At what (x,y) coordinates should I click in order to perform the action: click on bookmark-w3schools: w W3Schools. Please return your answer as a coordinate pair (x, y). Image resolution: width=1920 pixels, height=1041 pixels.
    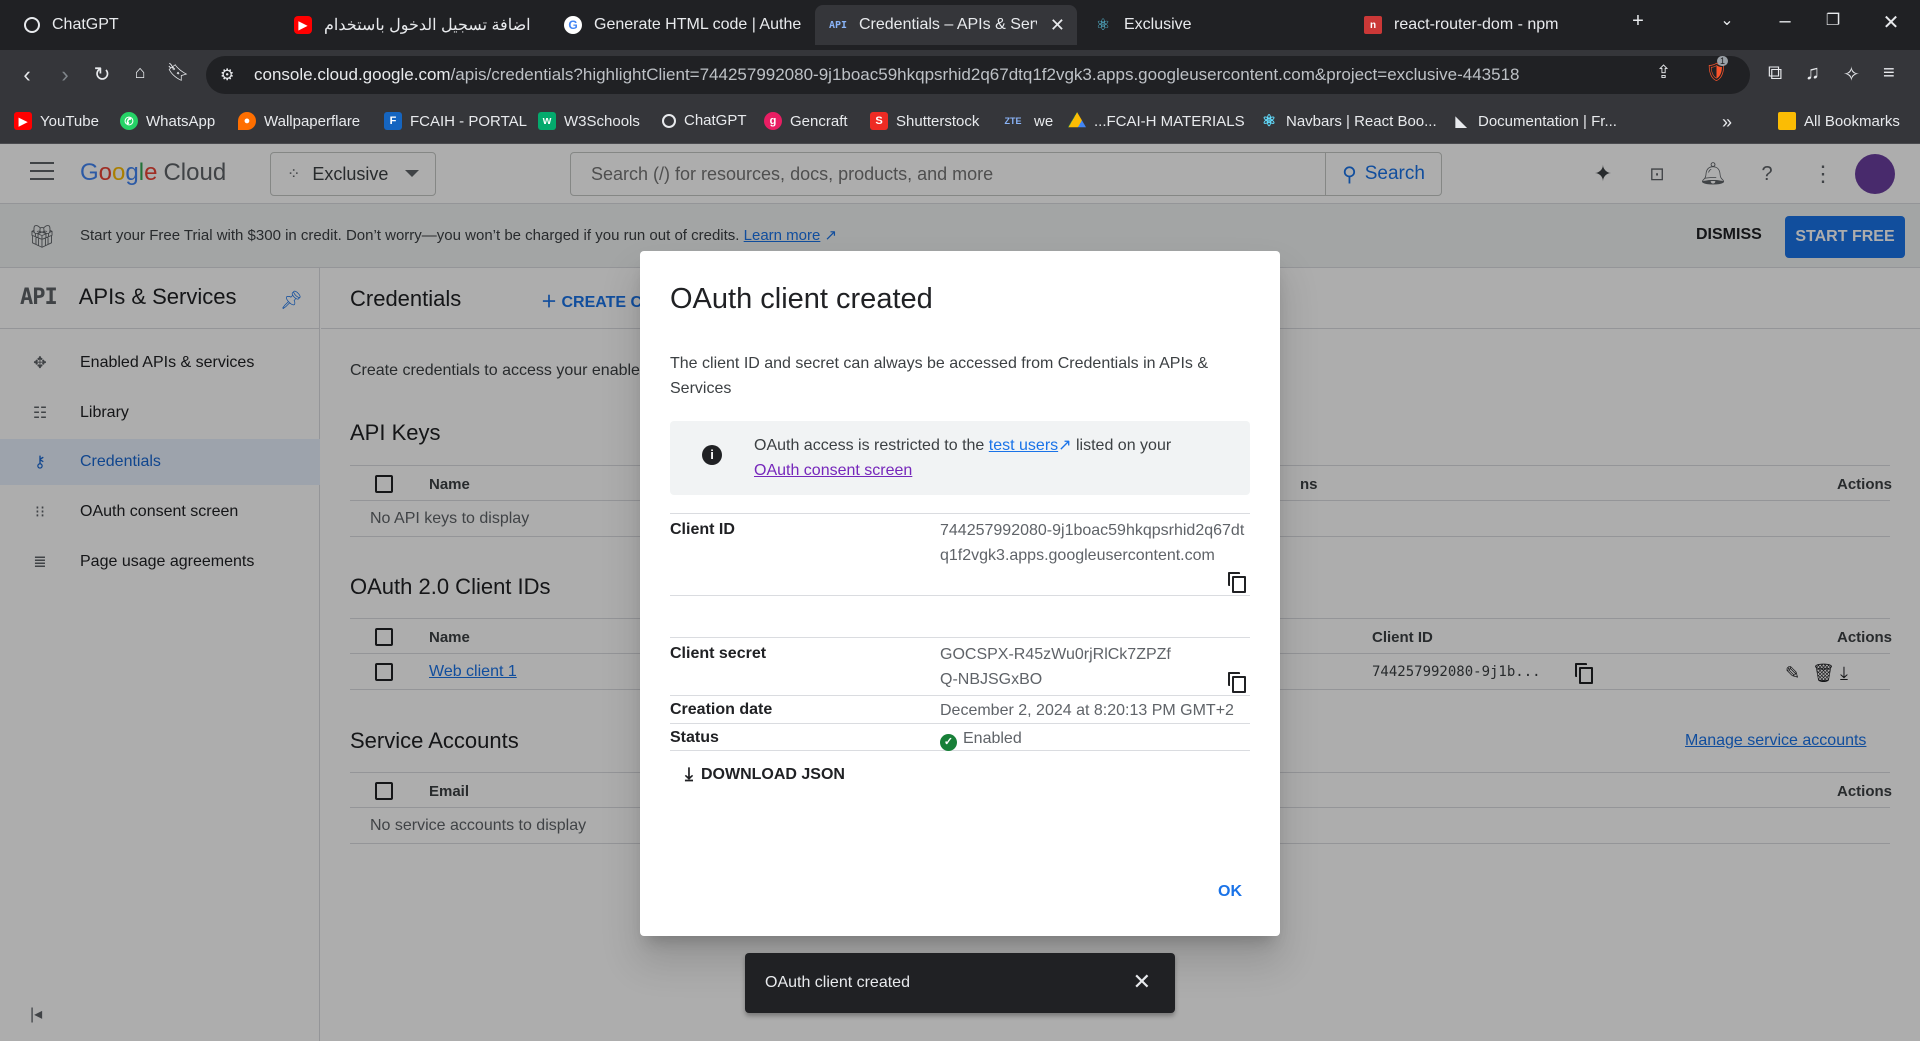
    Looking at the image, I should click on (589, 121).